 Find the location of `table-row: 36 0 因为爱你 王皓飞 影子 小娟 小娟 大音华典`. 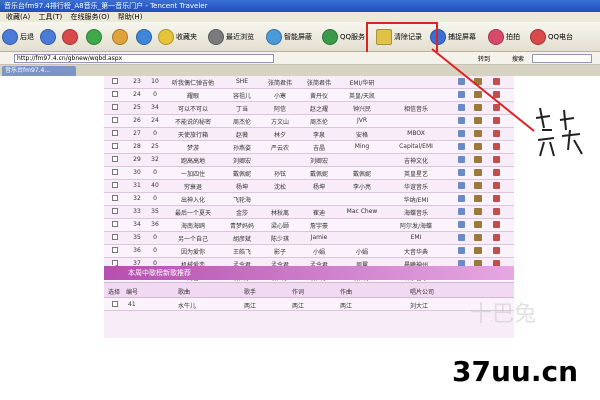

table-row: 36 0 因为爱你 王皓飞 影子 小娟 小娟 大音华典 is located at coordinates (309, 251).